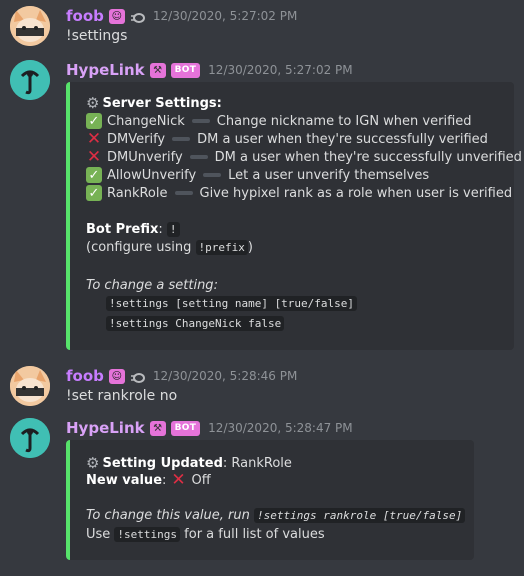  I want to click on use-code: !settings, so click(147, 534).